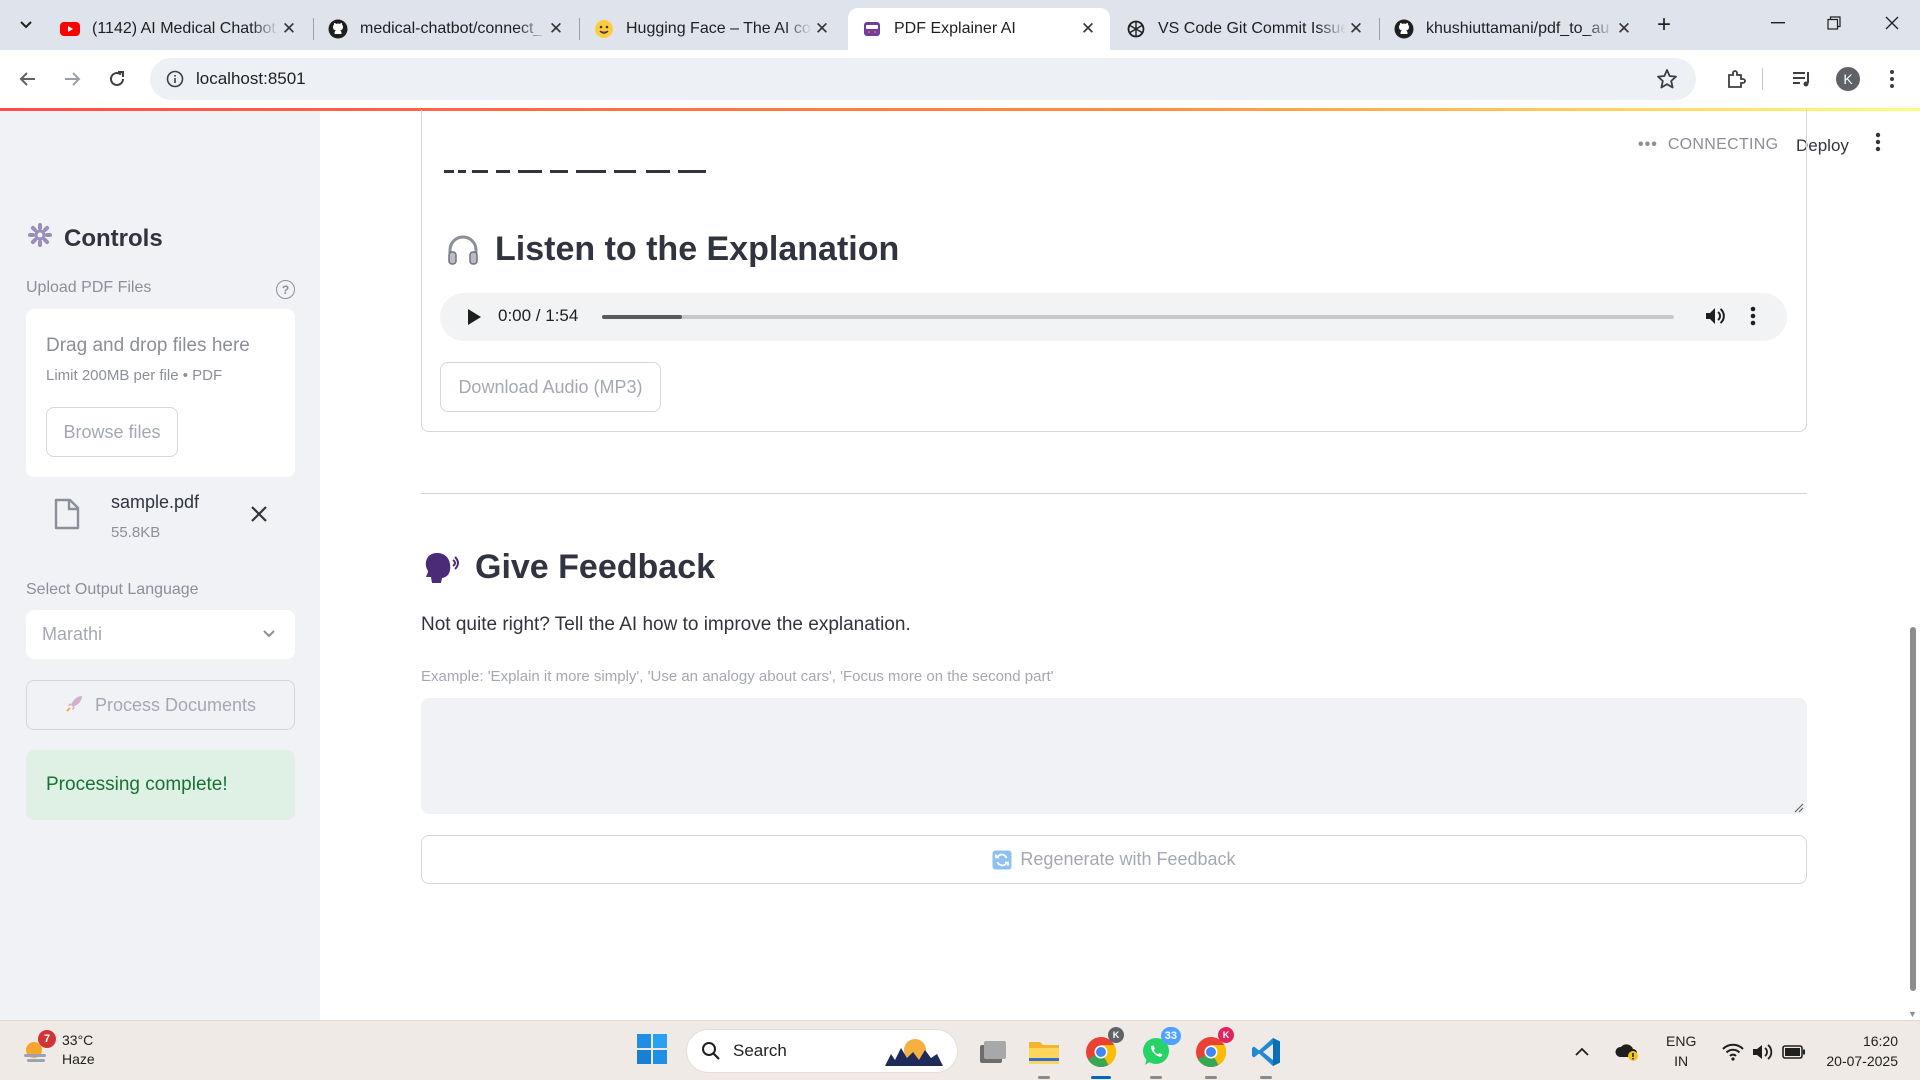  What do you see at coordinates (1681, 1041) in the screenshot?
I see `language-code: ENG` at bounding box center [1681, 1041].